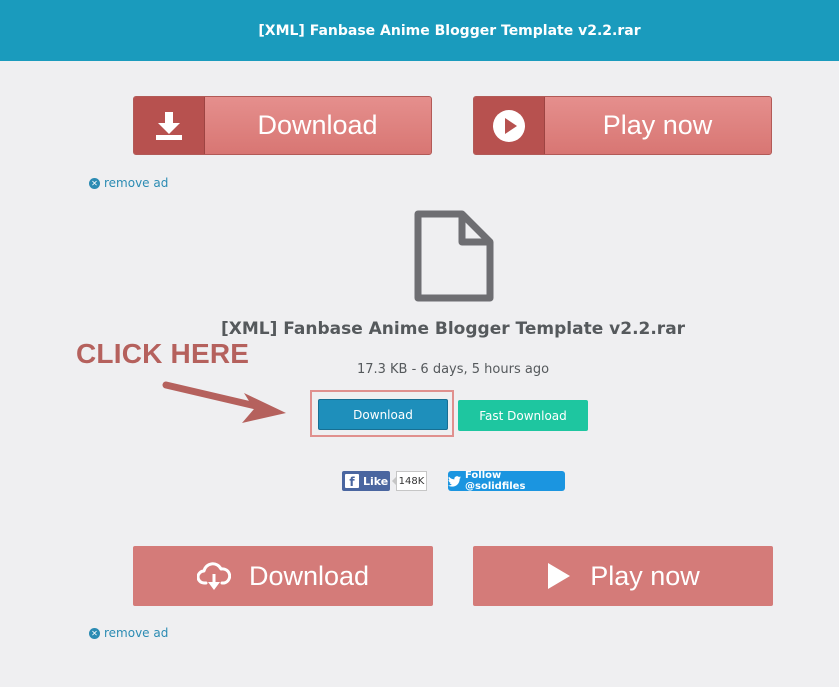 Image resolution: width=839 pixels, height=687 pixels. I want to click on ad-download-label: Download, so click(317, 125).